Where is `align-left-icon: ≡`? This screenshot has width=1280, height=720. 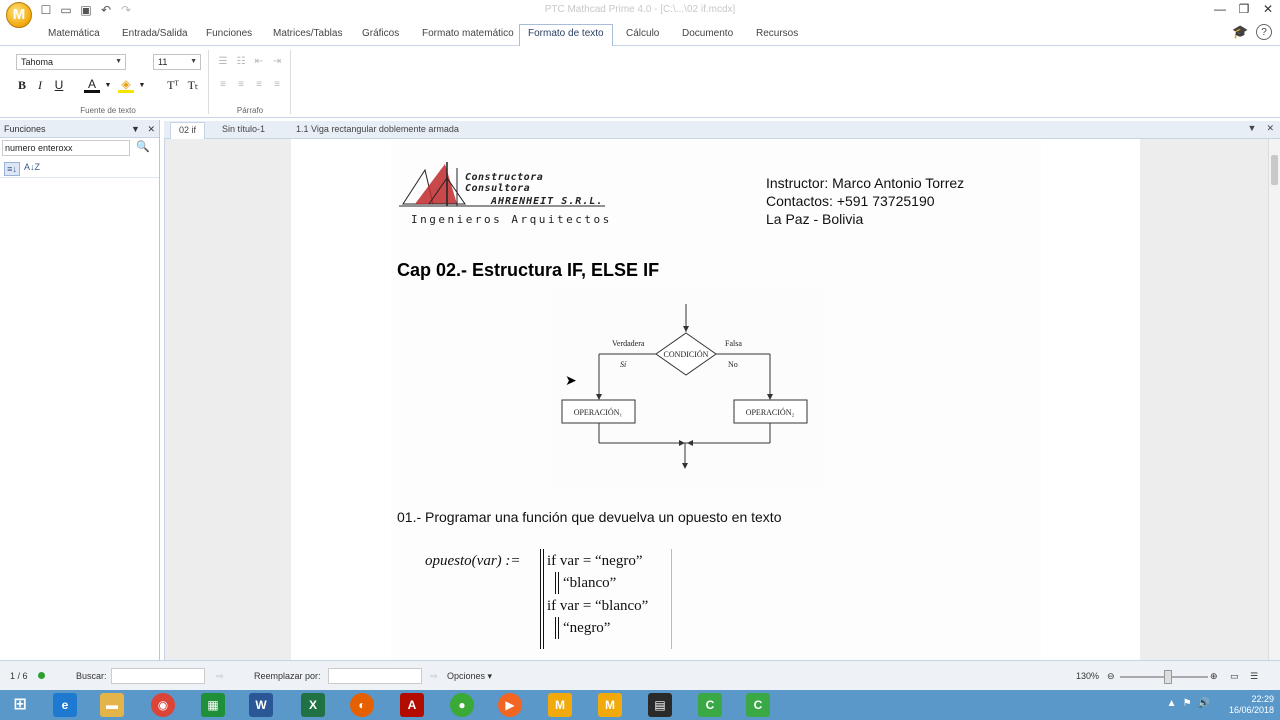
align-left-icon: ≡ is located at coordinates (223, 84).